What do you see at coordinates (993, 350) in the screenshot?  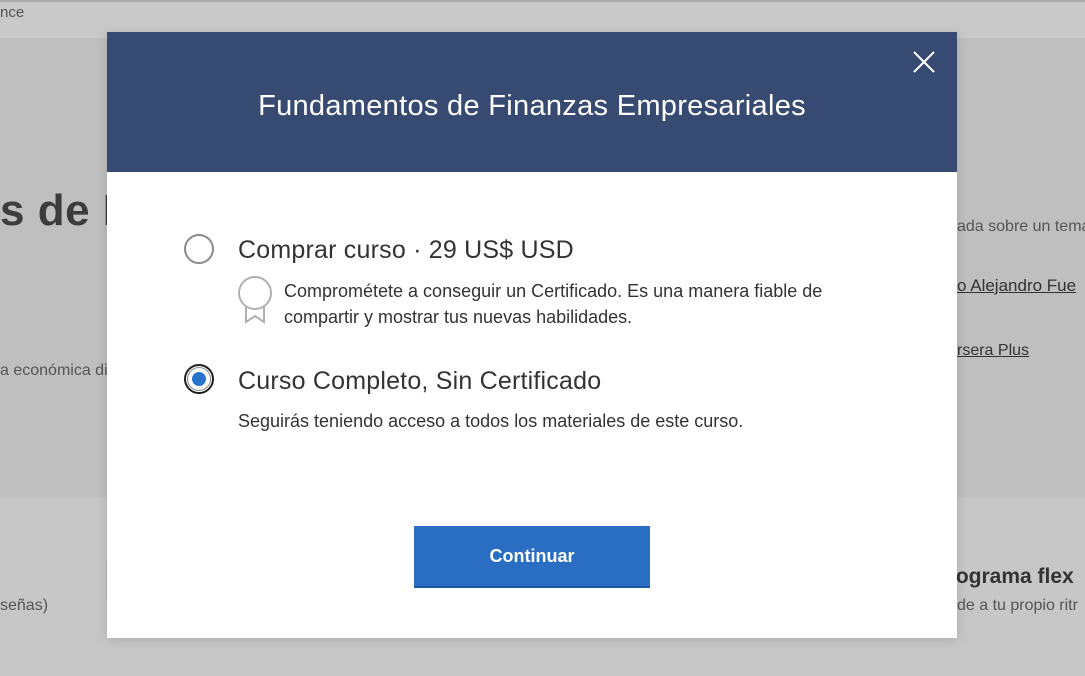 I see `background-plus-link: rsera Plus` at bounding box center [993, 350].